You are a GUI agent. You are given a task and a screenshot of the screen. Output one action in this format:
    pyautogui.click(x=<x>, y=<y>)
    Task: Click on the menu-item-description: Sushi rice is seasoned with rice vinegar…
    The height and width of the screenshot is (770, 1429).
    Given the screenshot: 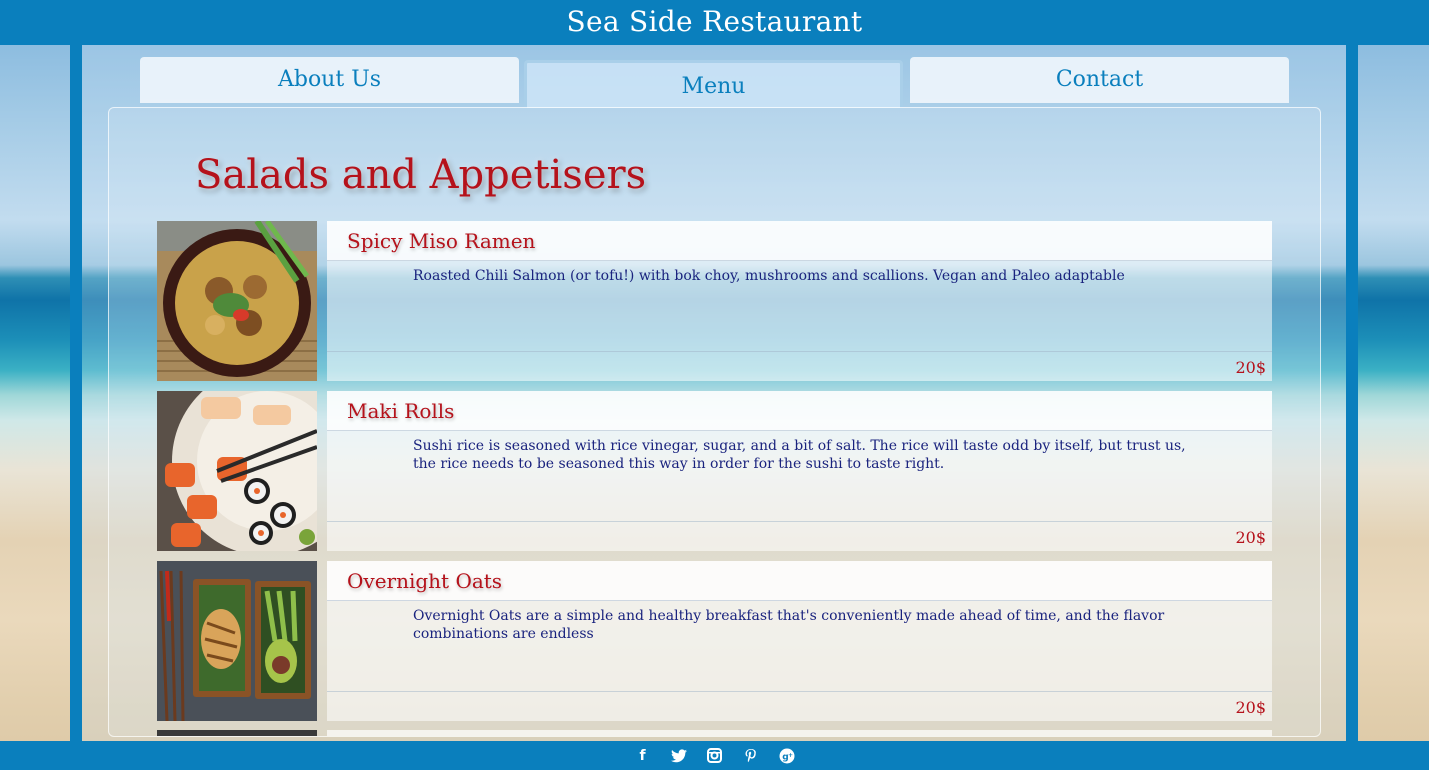 What is the action you would take?
    pyautogui.click(x=799, y=455)
    